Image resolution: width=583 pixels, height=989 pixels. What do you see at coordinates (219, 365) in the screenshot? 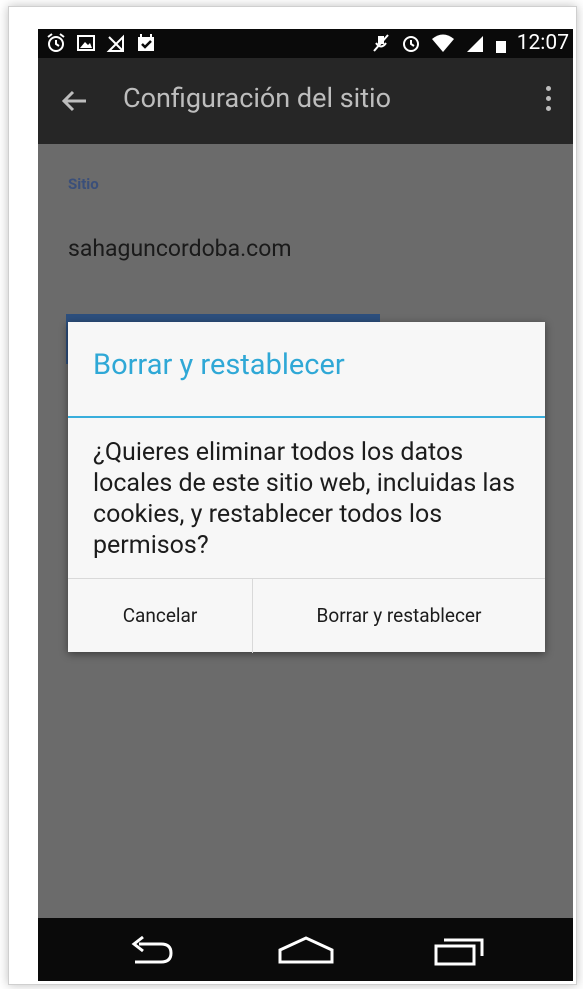
I see `dialog-title: Borrar y restablecer` at bounding box center [219, 365].